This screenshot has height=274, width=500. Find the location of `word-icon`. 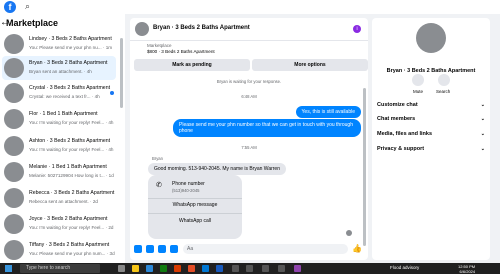

word-icon is located at coordinates (219, 268).